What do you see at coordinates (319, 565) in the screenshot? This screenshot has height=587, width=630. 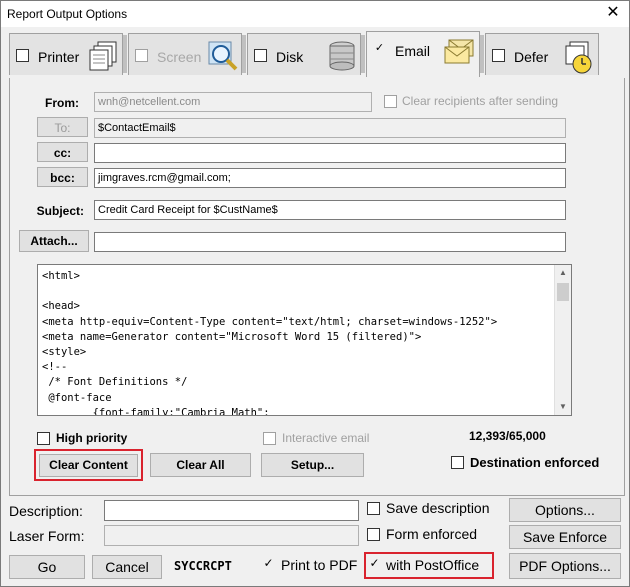 I see `print-to-pdf-label: Print to PDF` at bounding box center [319, 565].